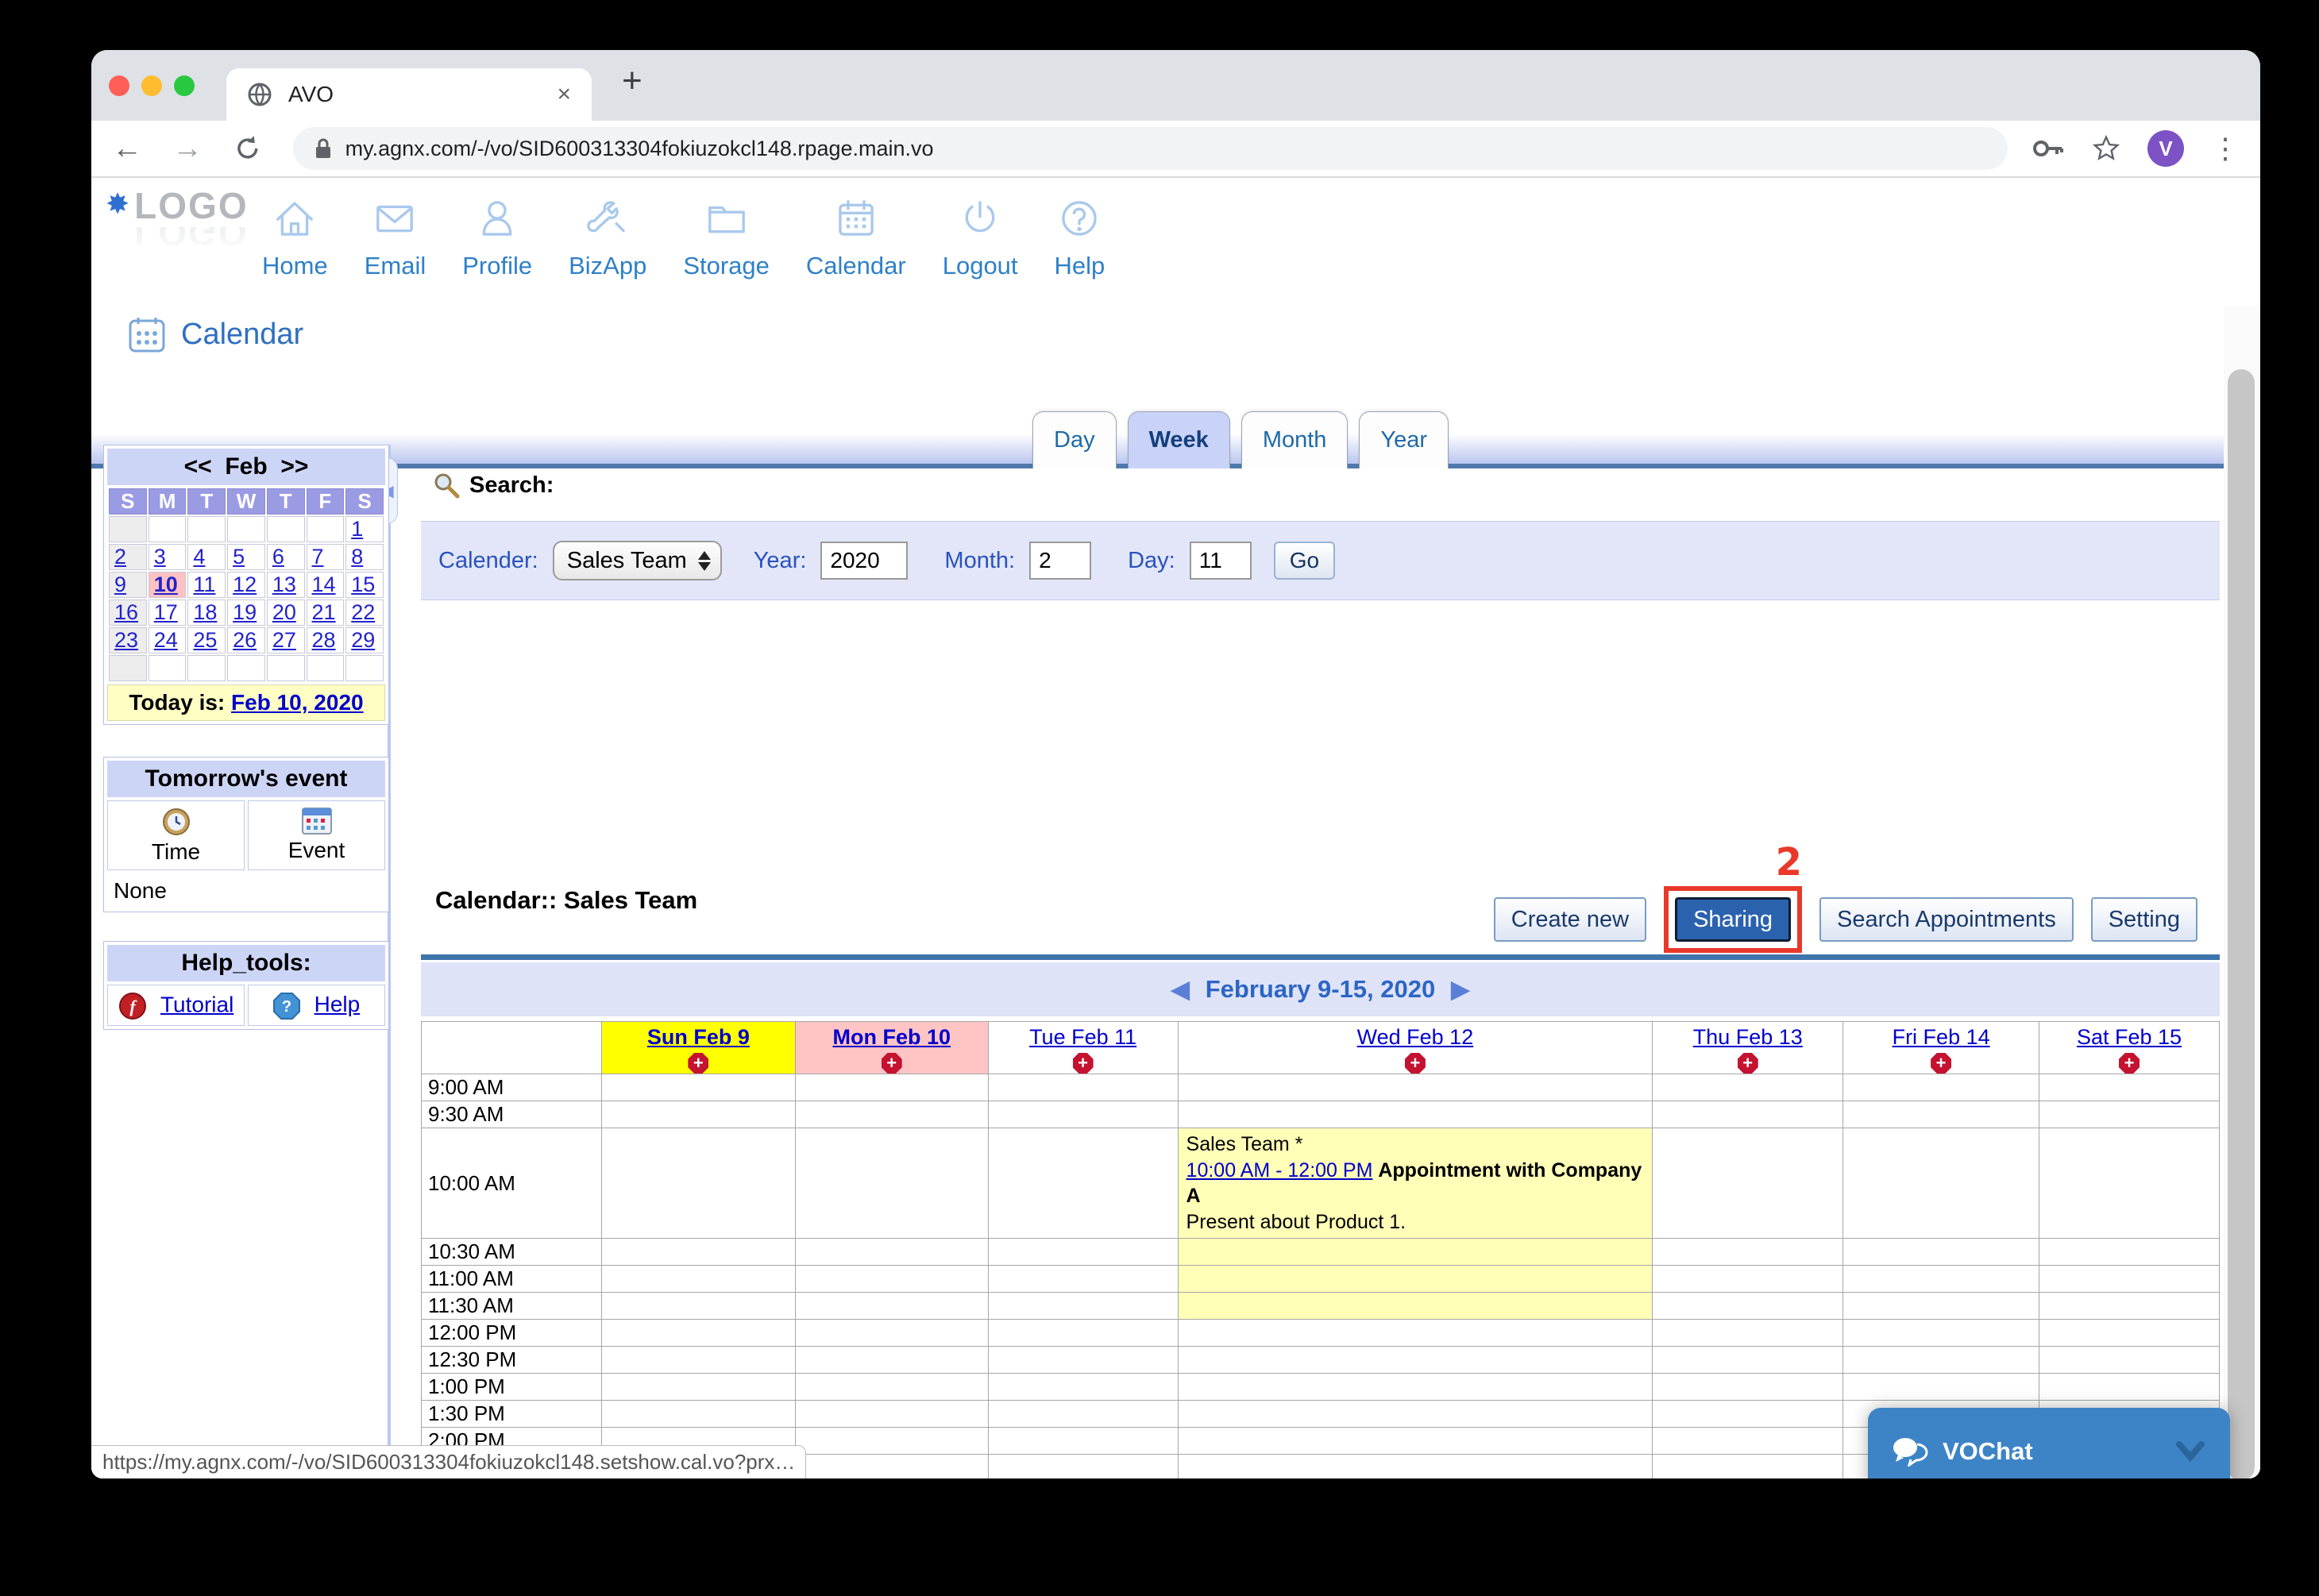 Image resolution: width=2319 pixels, height=1596 pixels. What do you see at coordinates (1734, 919) in the screenshot?
I see `sharing-button: Sharing` at bounding box center [1734, 919].